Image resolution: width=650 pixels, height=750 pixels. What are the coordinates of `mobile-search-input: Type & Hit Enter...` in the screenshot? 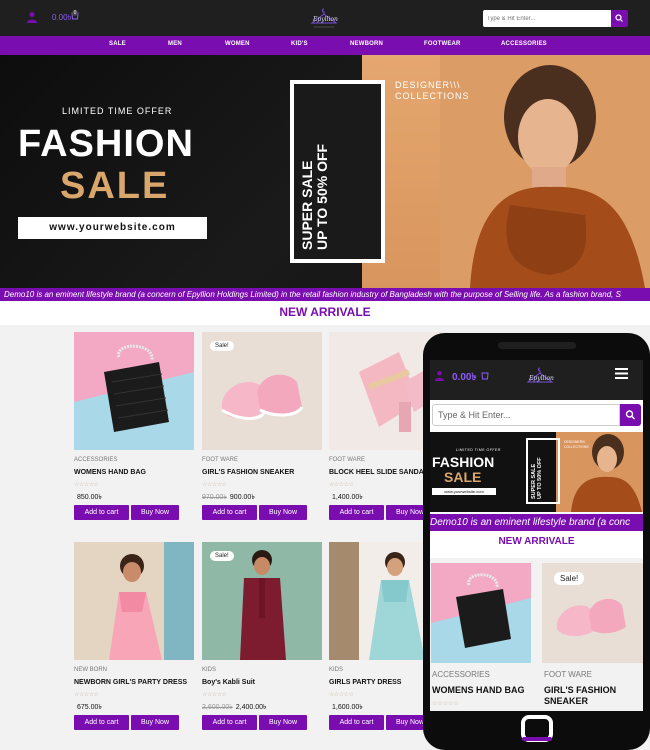 It's located at (526, 415).